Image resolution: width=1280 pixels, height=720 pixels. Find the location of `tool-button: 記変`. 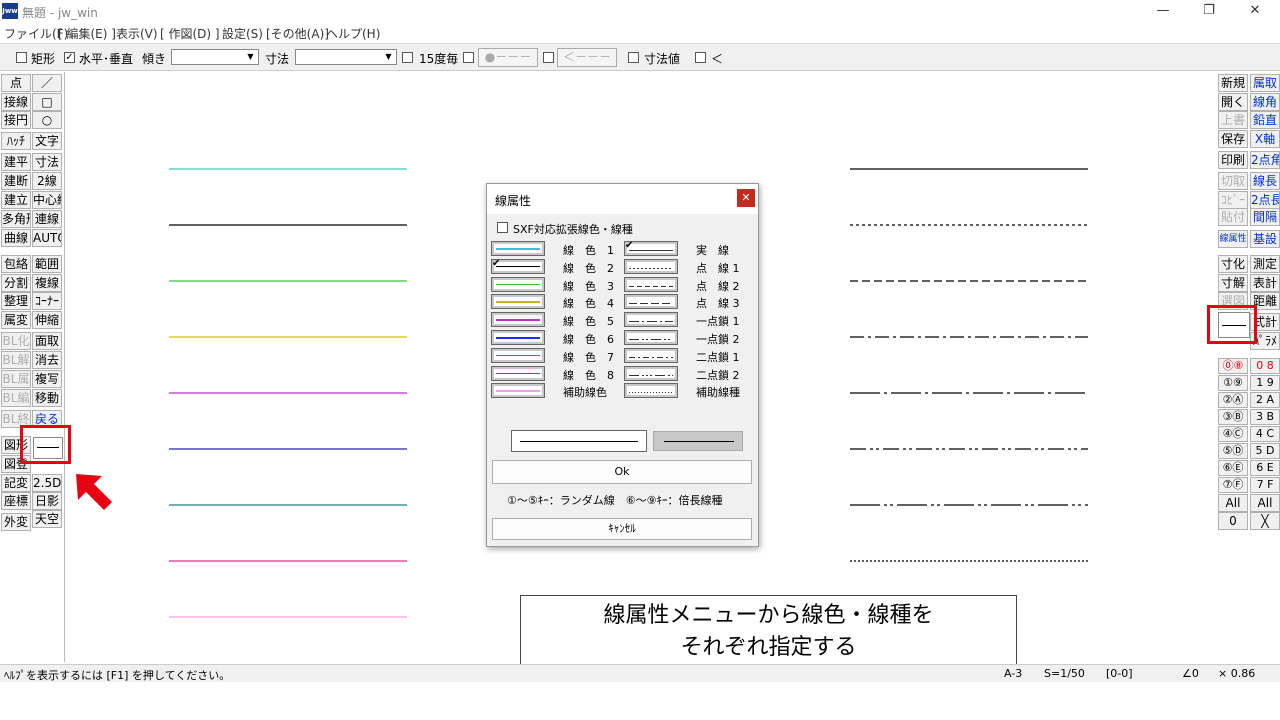

tool-button: 記変 is located at coordinates (16, 483).